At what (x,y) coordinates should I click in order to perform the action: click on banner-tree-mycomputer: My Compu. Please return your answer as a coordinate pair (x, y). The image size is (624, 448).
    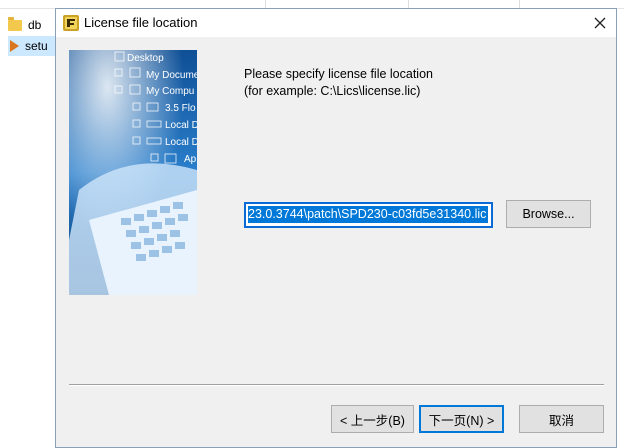
    Looking at the image, I should click on (170, 91).